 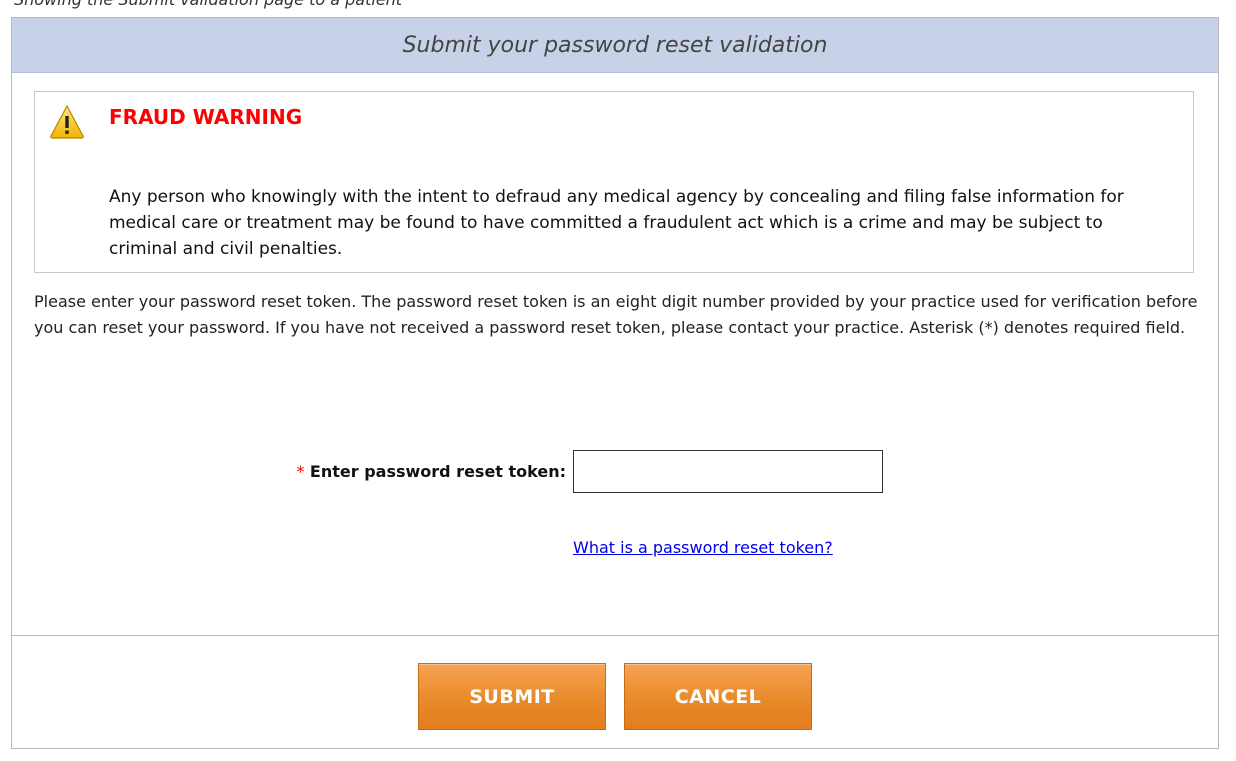 I want to click on submit-button: SUBMIT, so click(x=512, y=696).